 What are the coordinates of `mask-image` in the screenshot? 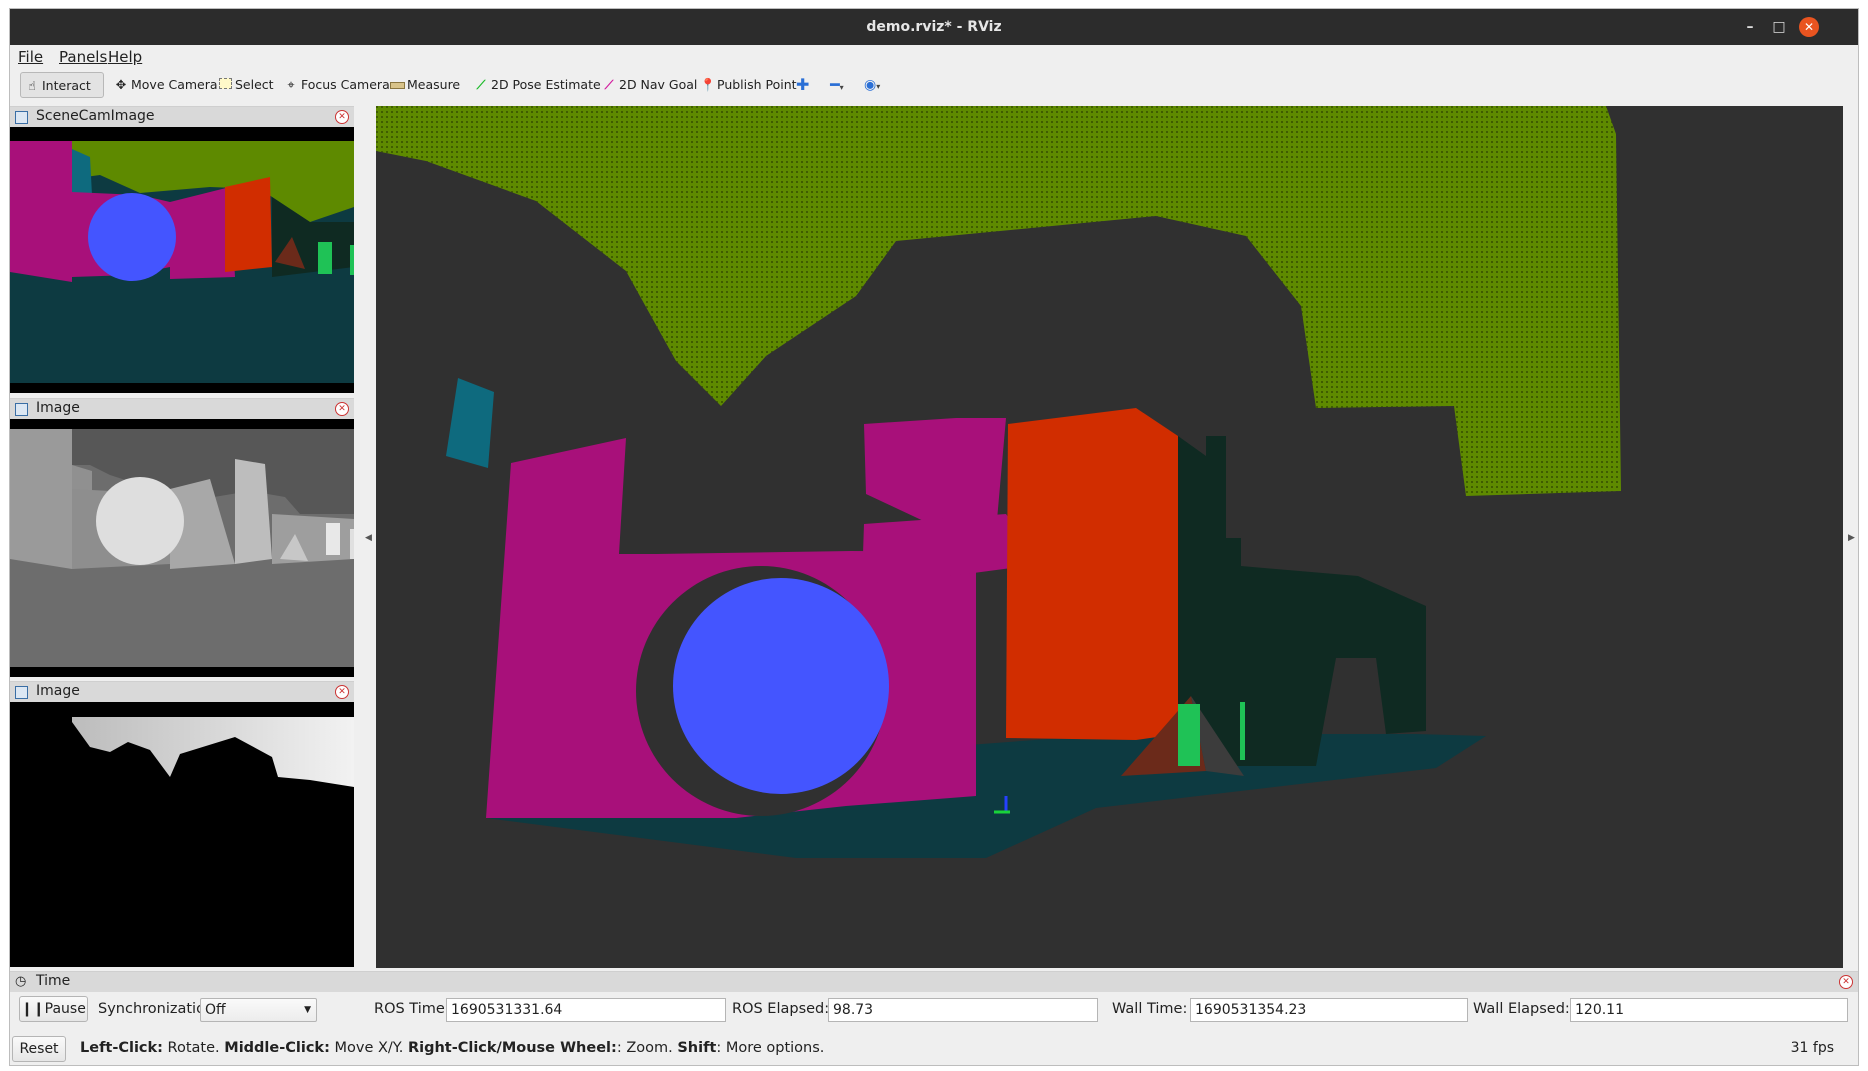 It's located at (182, 834).